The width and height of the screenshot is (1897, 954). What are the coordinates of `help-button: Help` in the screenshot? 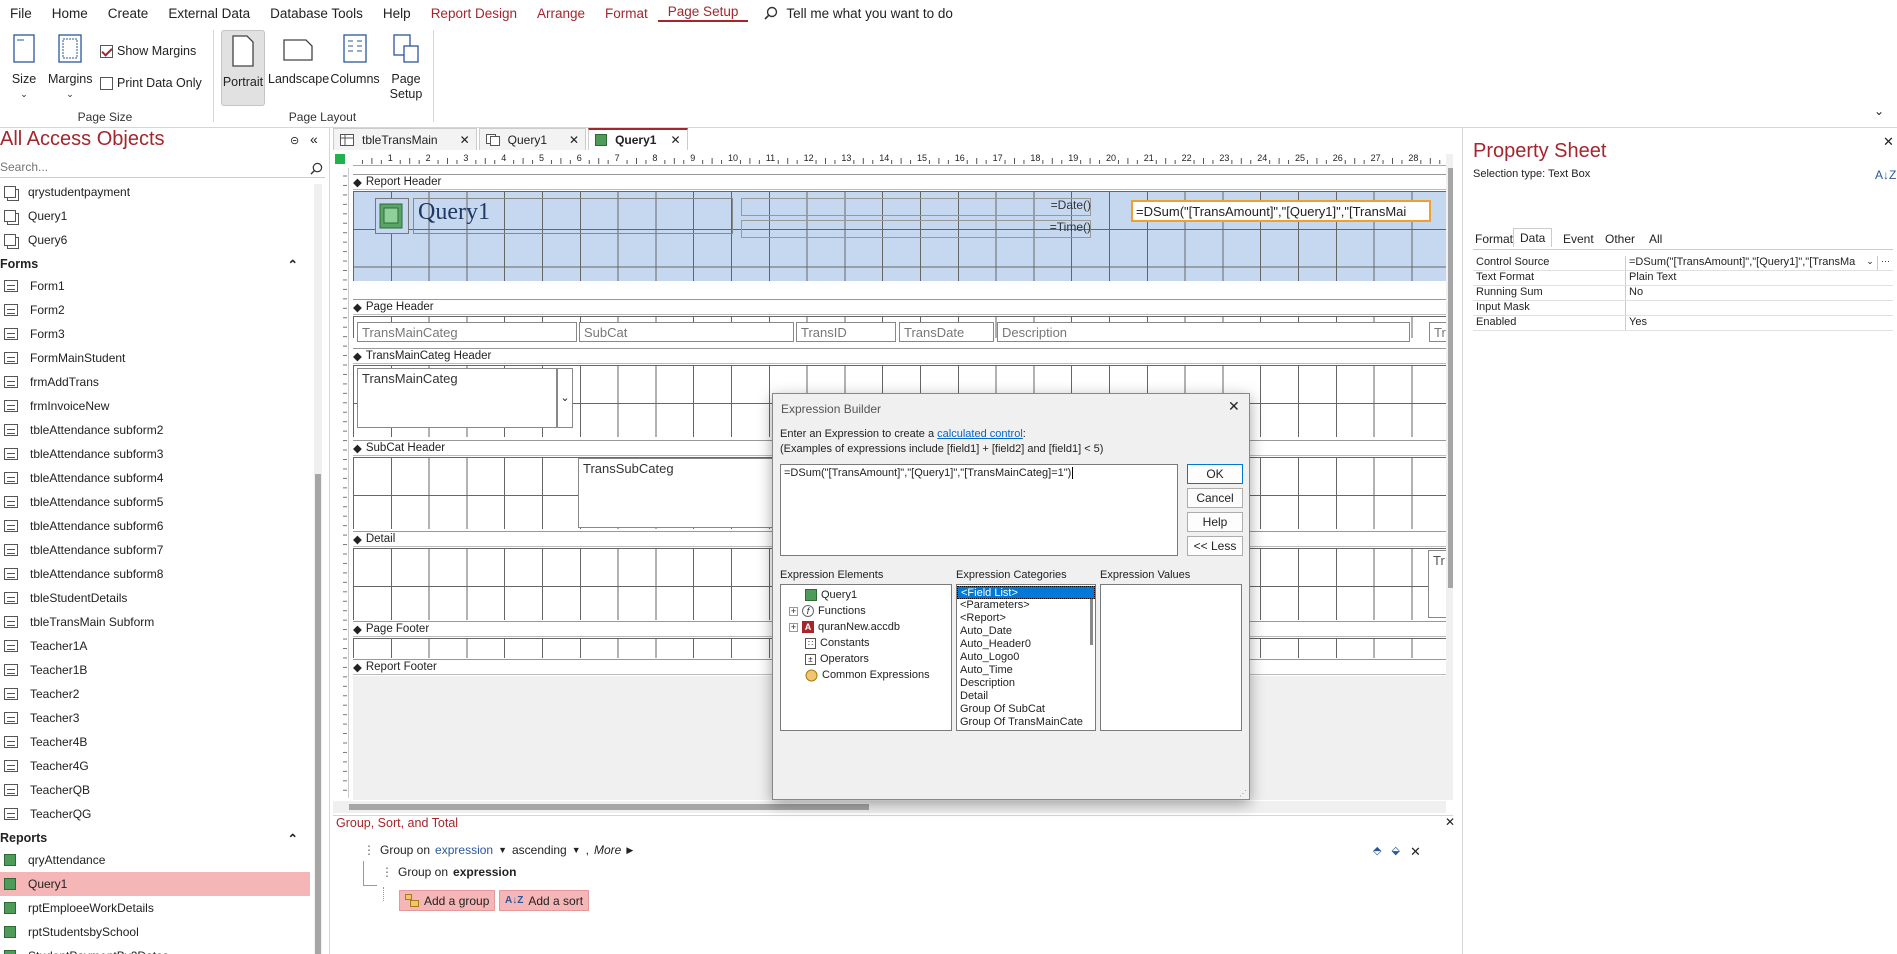 It's located at (1215, 522).